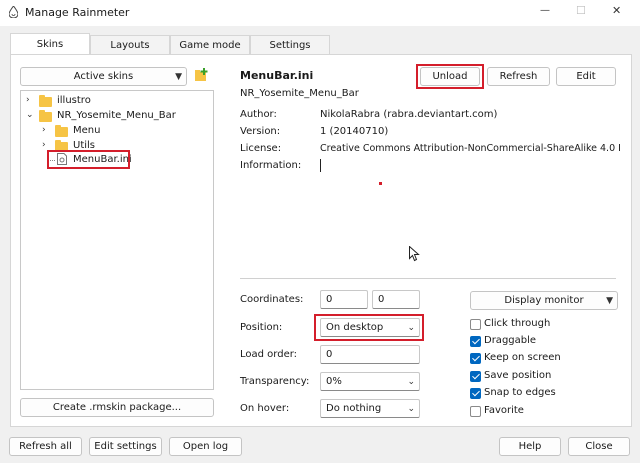 Image resolution: width=640 pixels, height=463 pixels. What do you see at coordinates (581, 10) in the screenshot?
I see `maximize-button: ☐` at bounding box center [581, 10].